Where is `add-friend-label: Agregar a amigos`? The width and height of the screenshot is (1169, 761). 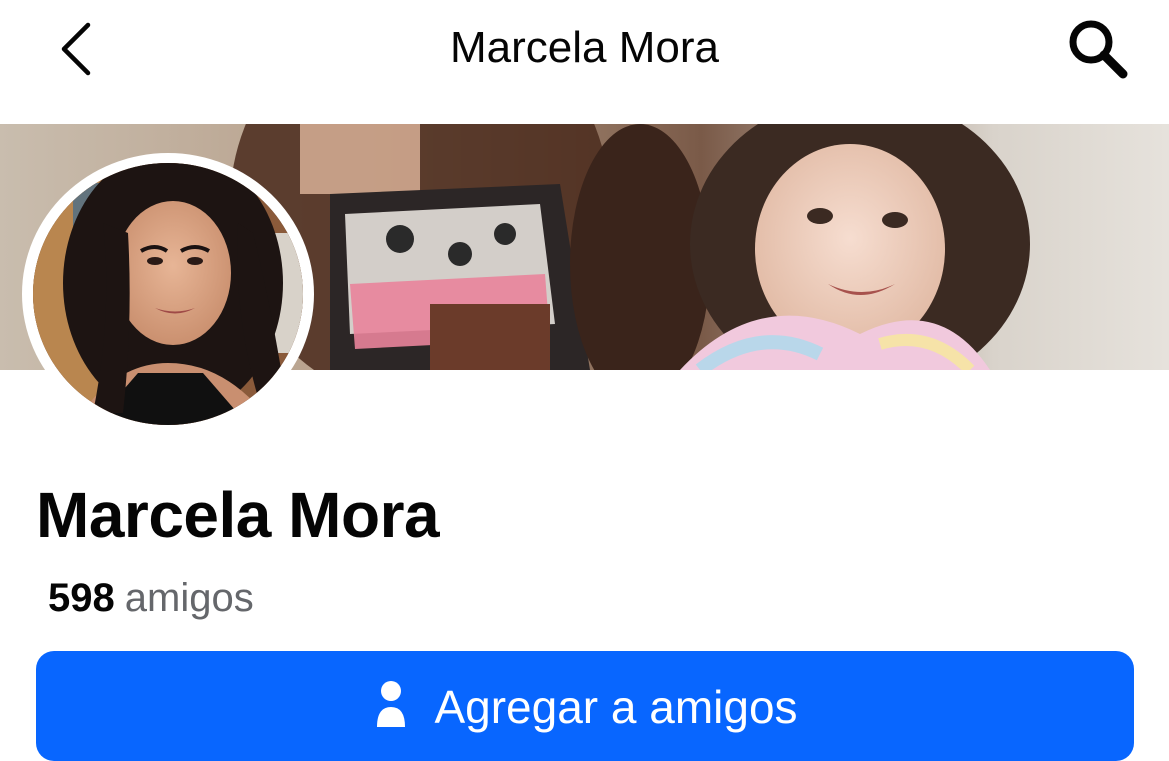 add-friend-label: Agregar a amigos is located at coordinates (616, 707).